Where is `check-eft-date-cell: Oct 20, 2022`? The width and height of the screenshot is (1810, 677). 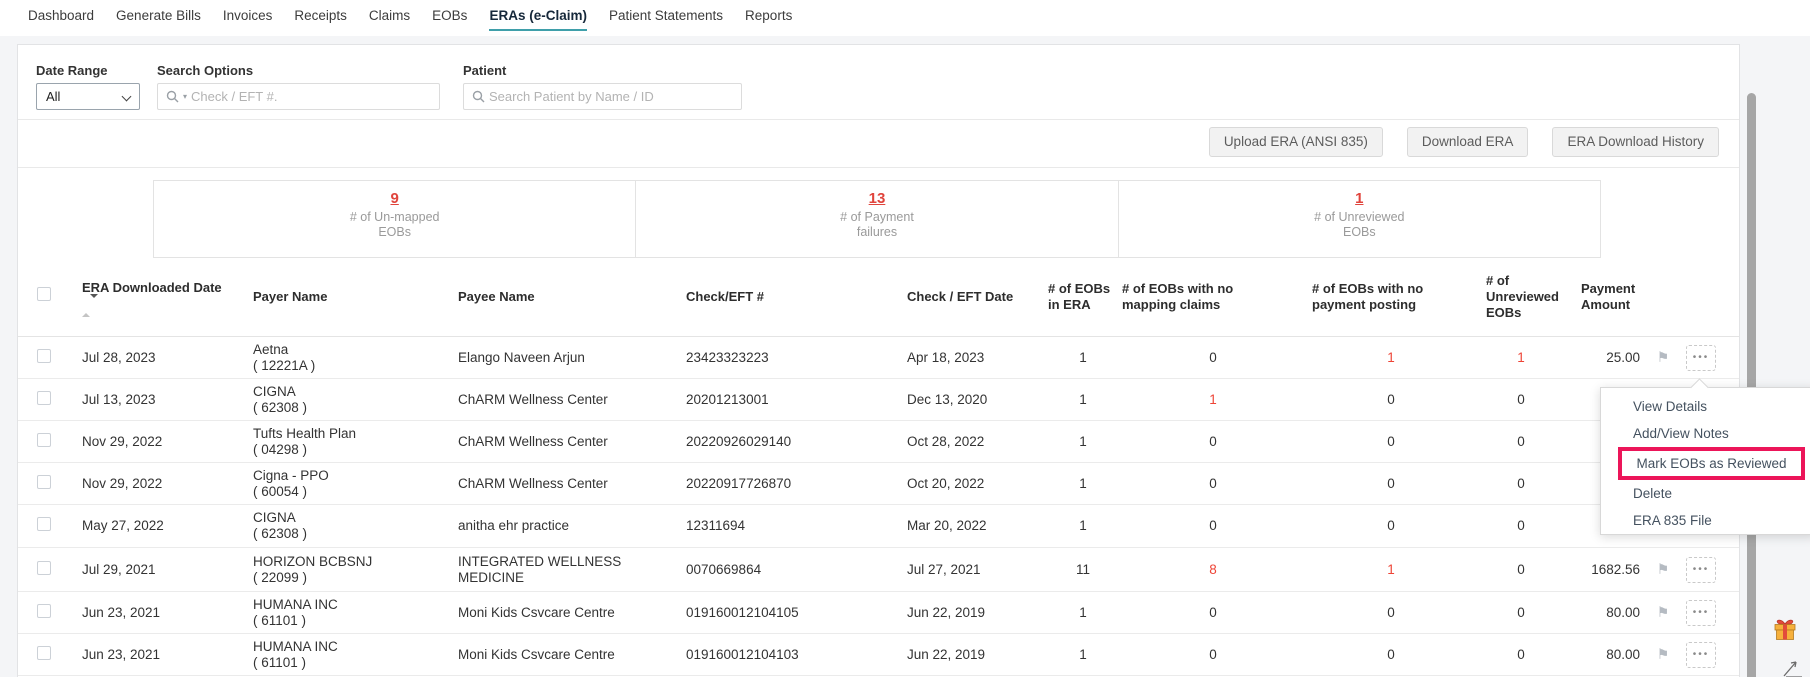
check-eft-date-cell: Oct 20, 2022 is located at coordinates (946, 483).